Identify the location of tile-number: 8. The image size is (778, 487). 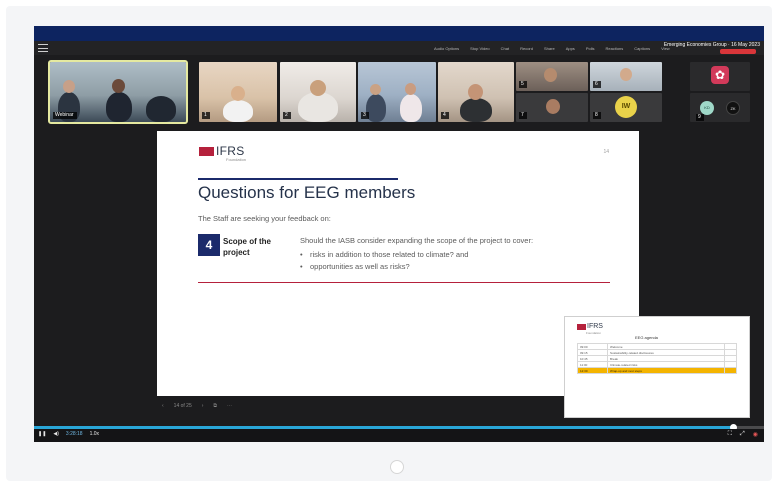
(597, 115).